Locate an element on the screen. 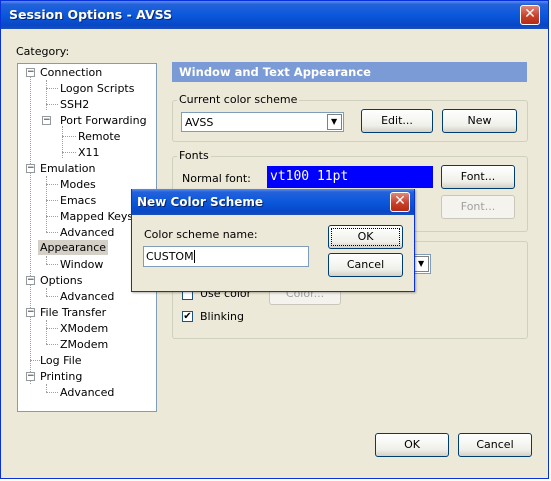 This screenshot has height=481, width=551. text-cursor is located at coordinates (194, 256).